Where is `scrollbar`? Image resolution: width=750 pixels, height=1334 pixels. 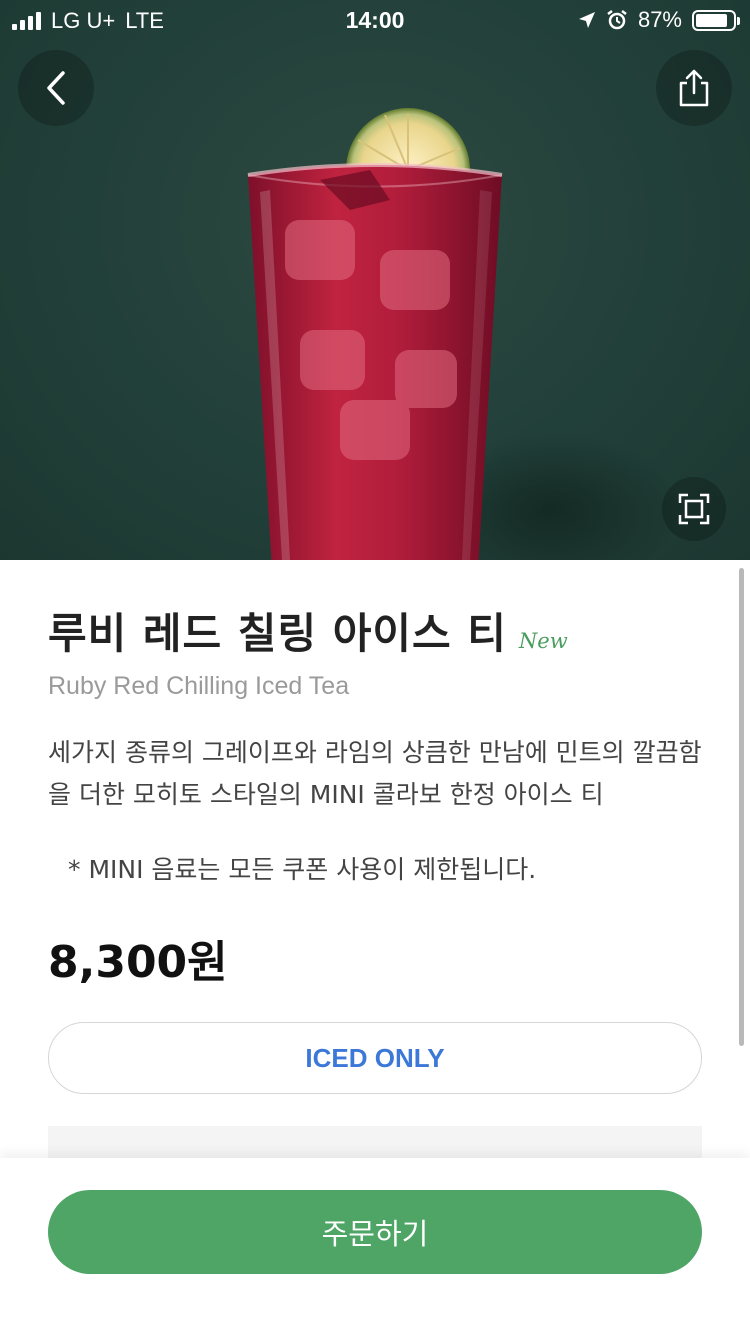
scrollbar is located at coordinates (741, 807).